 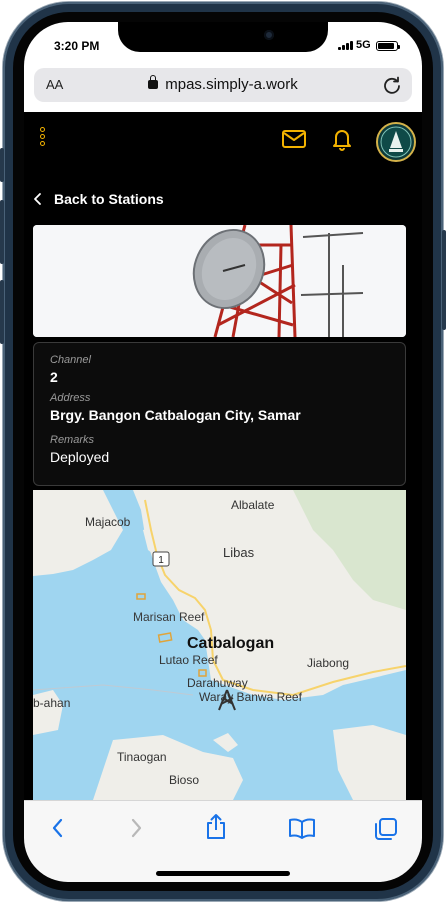 I want to click on bell-icon, so click(x=342, y=141).